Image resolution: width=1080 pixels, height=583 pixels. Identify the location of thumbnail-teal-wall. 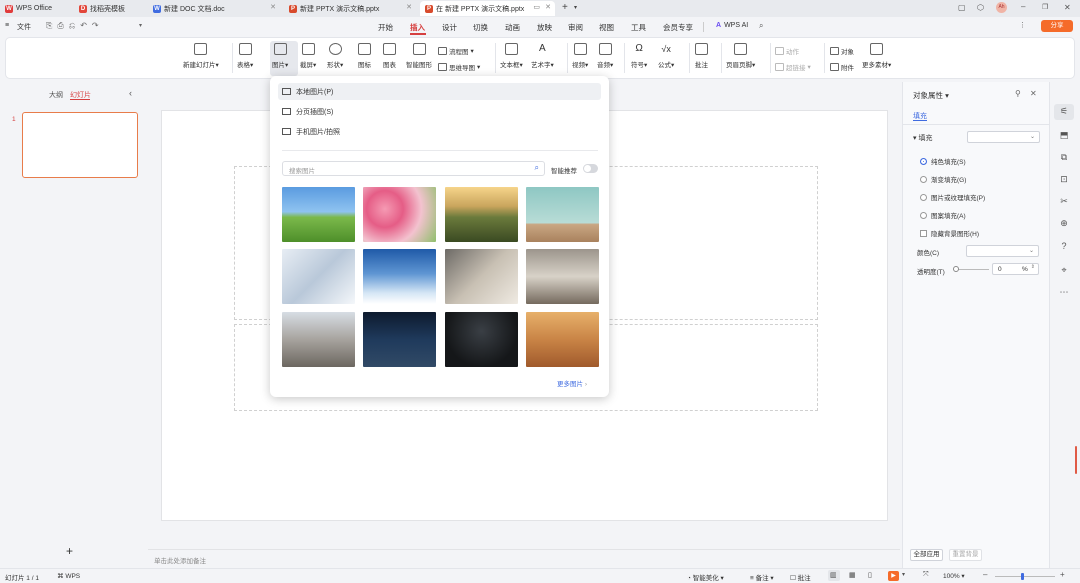
(562, 214).